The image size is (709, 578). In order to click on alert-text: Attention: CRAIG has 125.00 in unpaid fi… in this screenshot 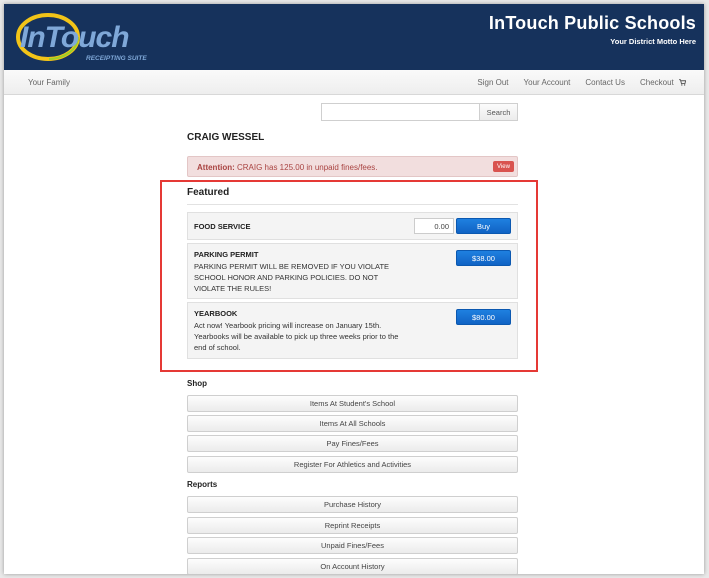, I will do `click(287, 167)`.